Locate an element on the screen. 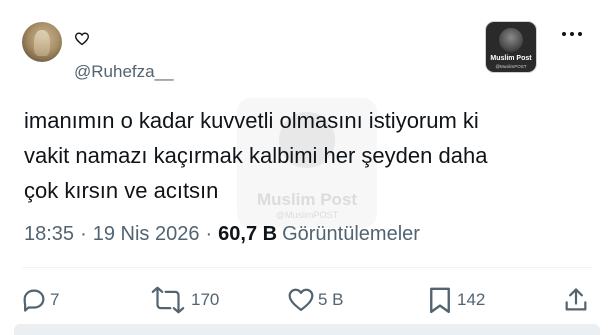  heart-icon is located at coordinates (82, 39).